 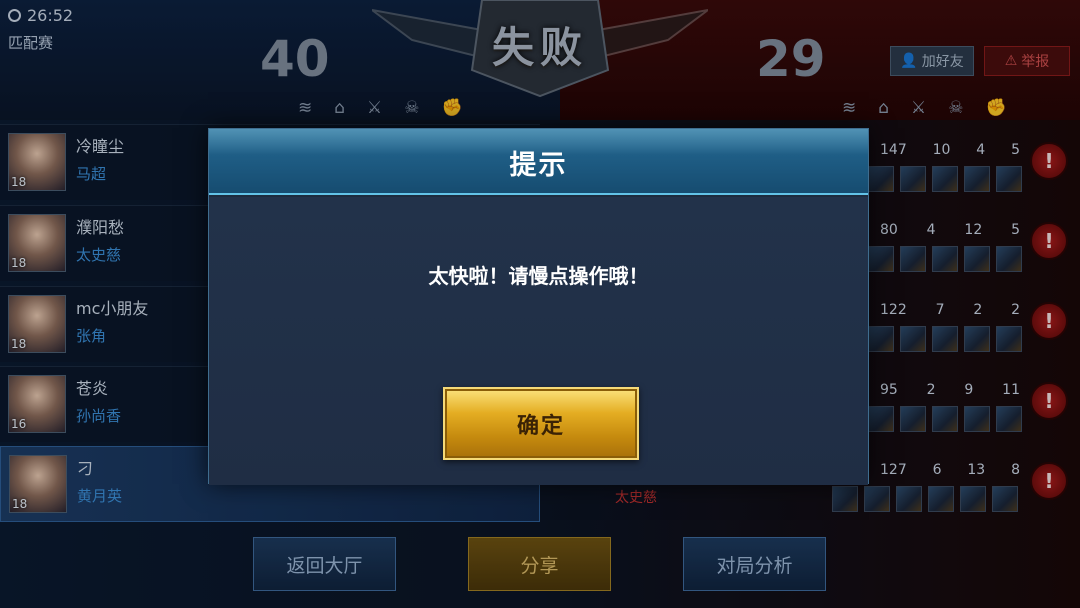 I want to click on dialog-header: 提示, so click(x=538, y=162).